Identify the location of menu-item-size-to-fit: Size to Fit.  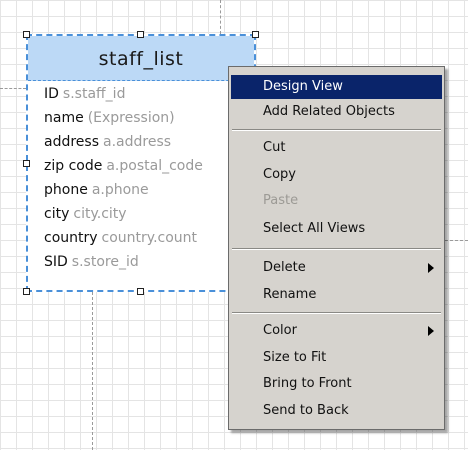
(336, 358).